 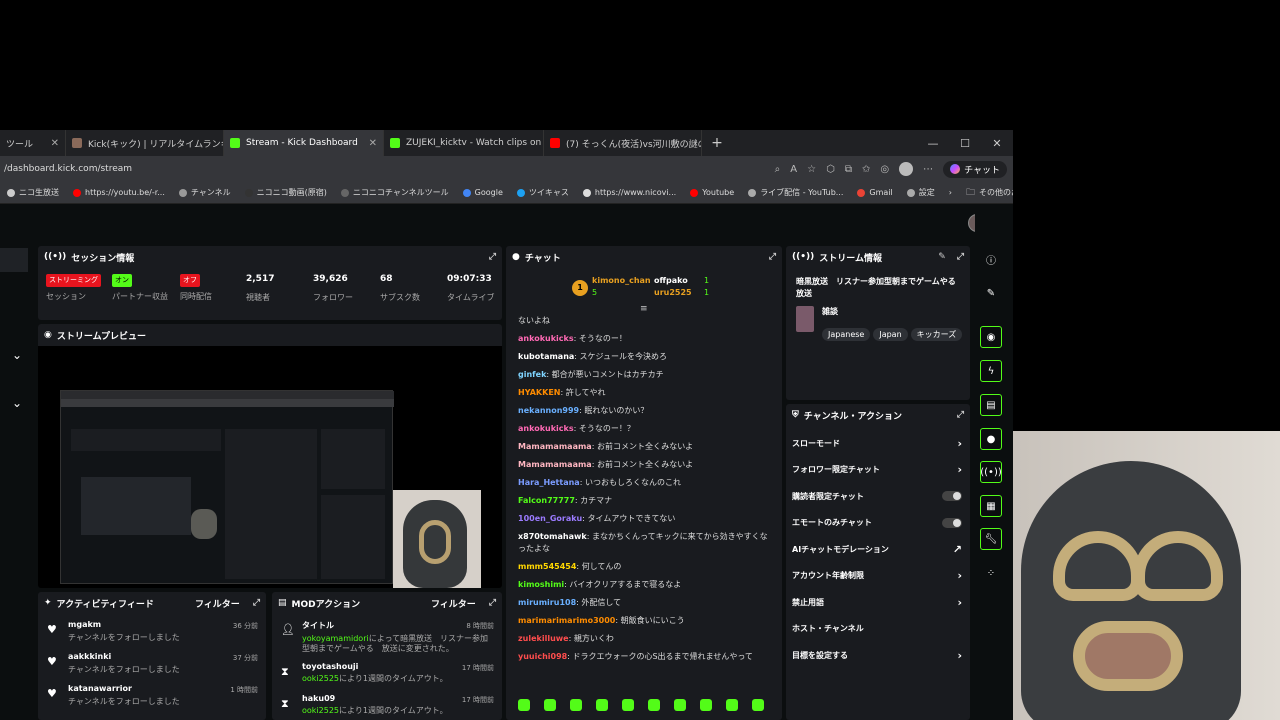 What do you see at coordinates (928, 169) in the screenshot?
I see `more-menu-icon: ⋯` at bounding box center [928, 169].